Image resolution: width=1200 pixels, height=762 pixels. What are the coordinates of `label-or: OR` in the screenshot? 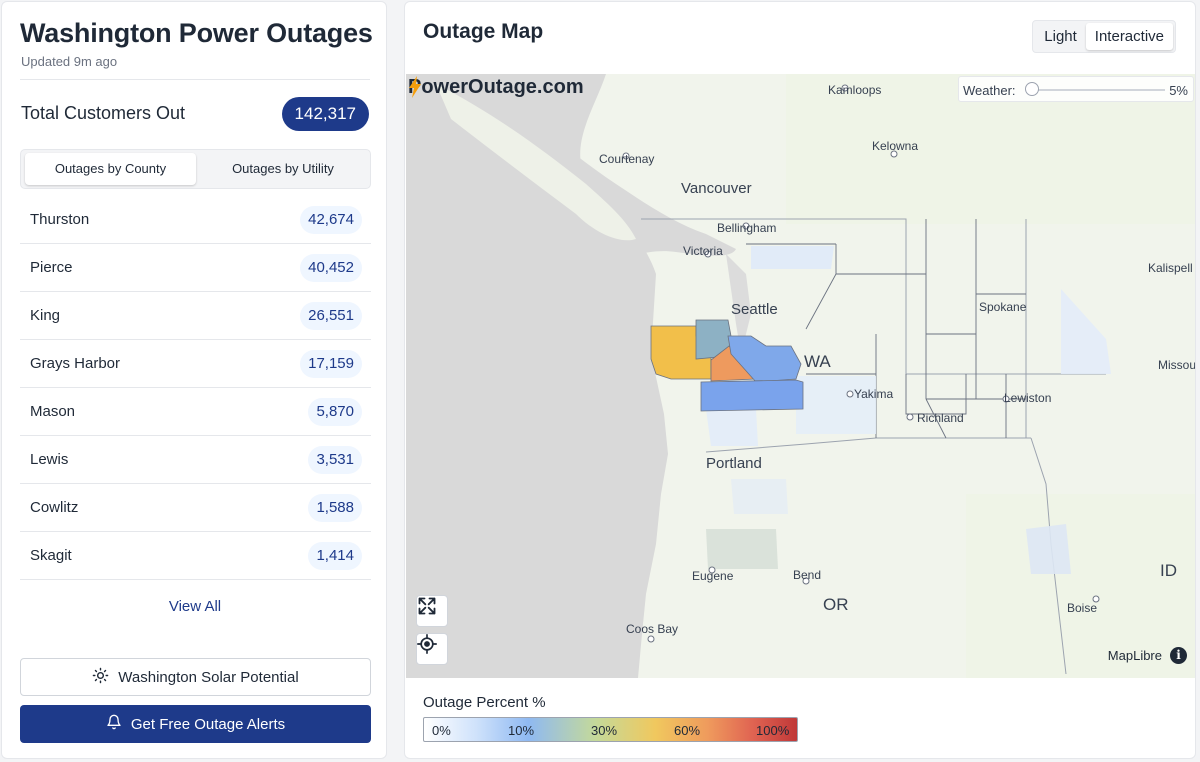 It's located at (836, 604).